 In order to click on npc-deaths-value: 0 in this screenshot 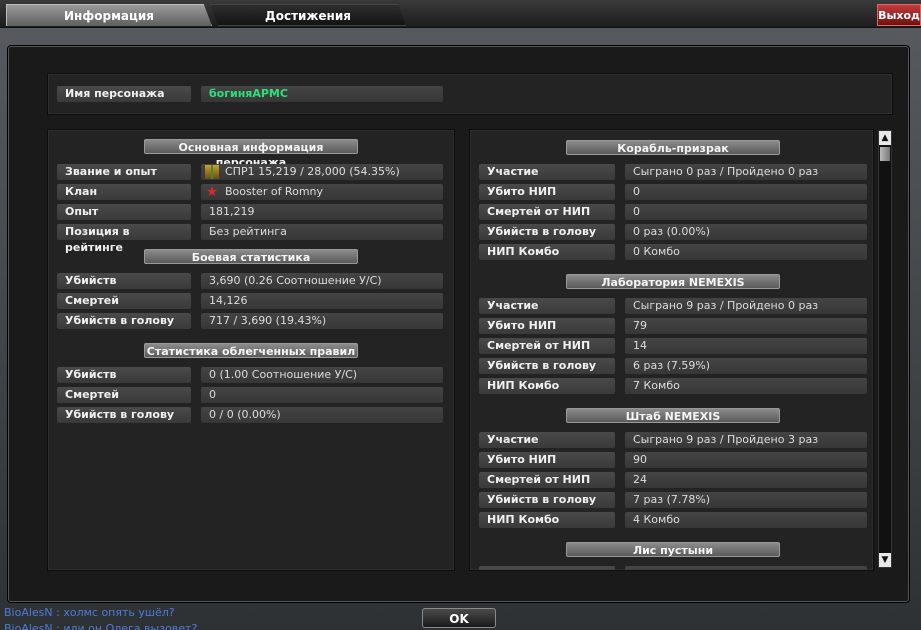, I will do `click(746, 212)`.